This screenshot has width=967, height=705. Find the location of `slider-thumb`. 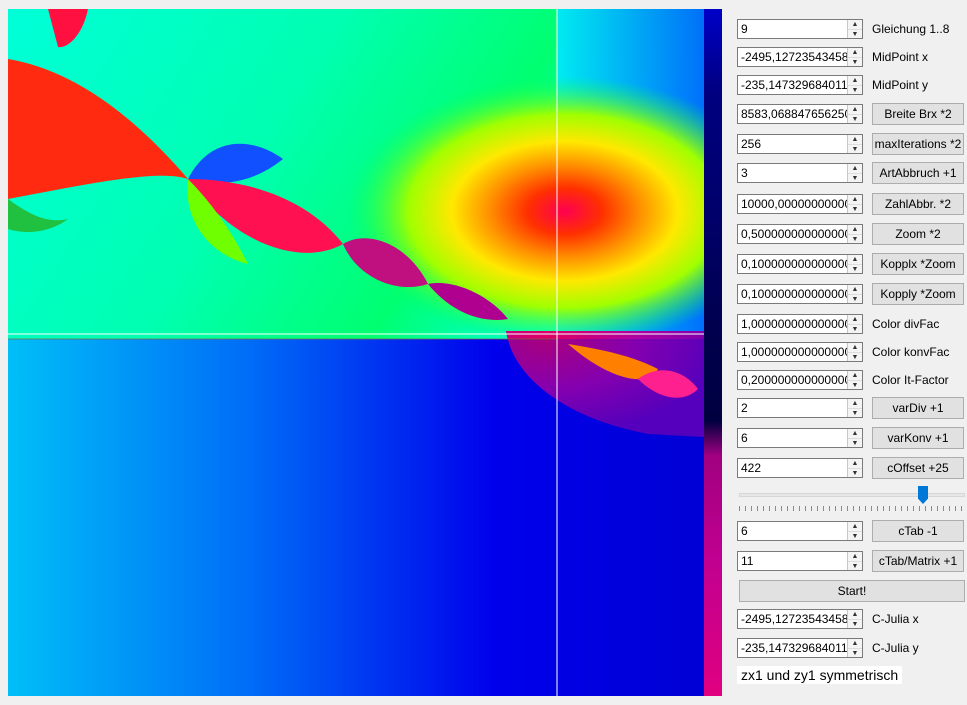

slider-thumb is located at coordinates (923, 495).